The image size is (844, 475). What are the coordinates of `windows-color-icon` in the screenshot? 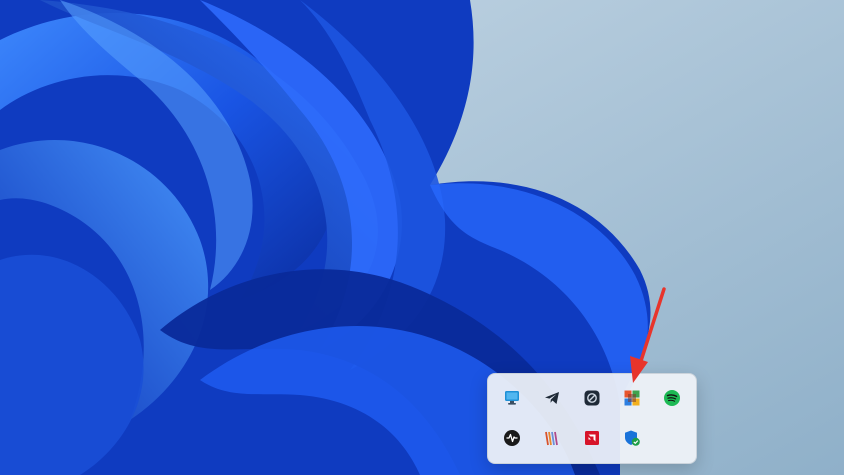 It's located at (632, 398).